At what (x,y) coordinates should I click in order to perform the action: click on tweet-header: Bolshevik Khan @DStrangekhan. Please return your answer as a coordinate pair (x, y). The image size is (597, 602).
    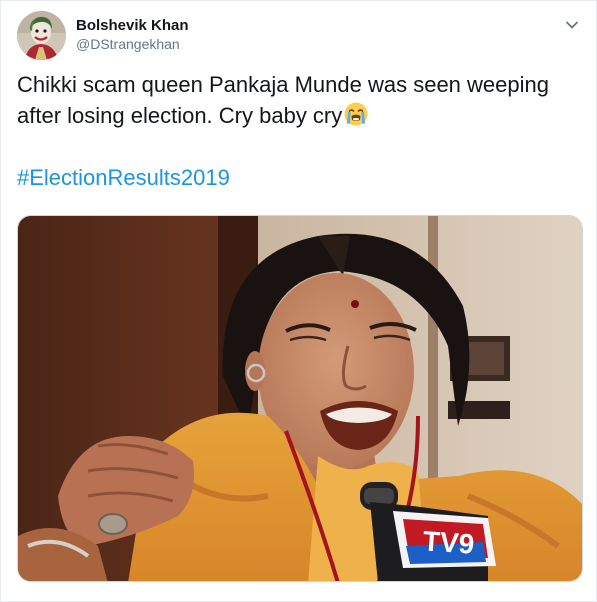
    Looking at the image, I should click on (299, 36).